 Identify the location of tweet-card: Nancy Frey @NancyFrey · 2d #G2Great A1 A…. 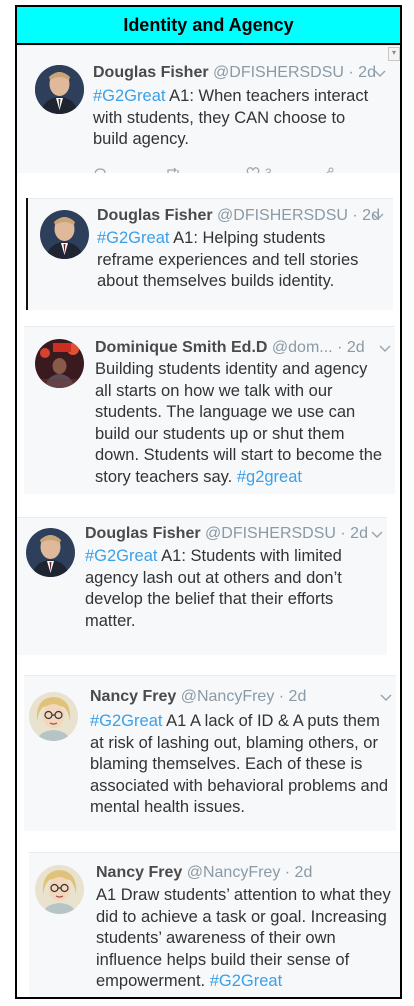
(210, 753).